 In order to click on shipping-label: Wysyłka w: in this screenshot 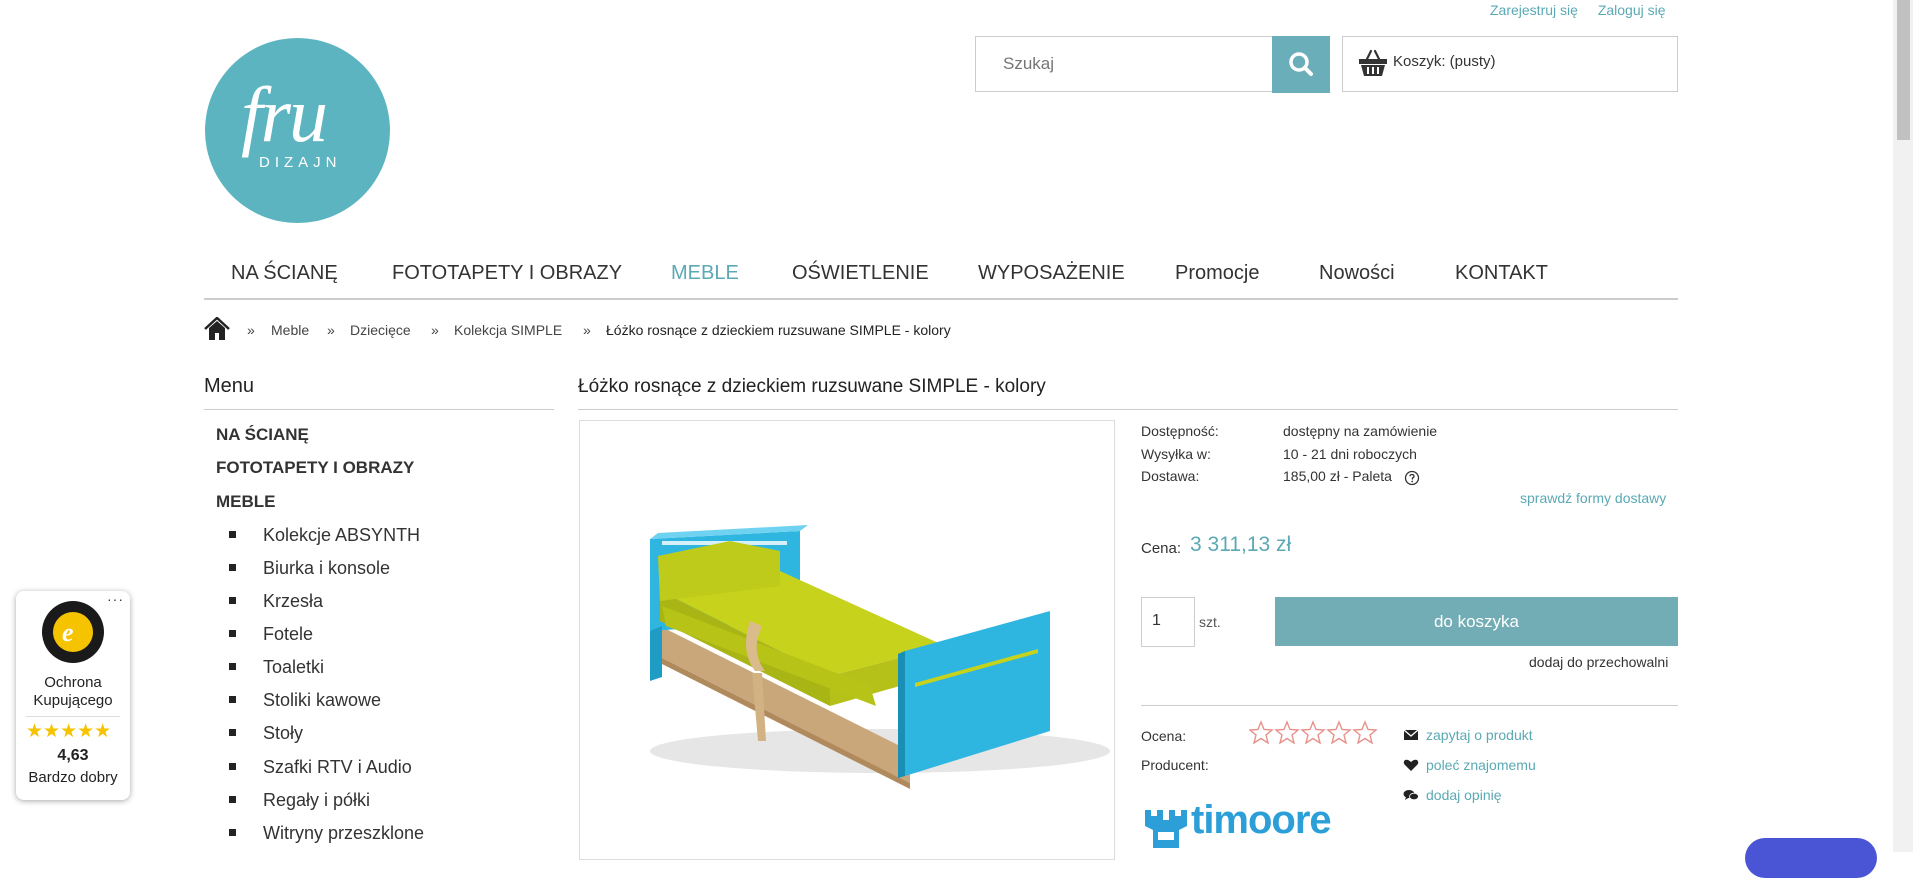, I will do `click(1176, 454)`.